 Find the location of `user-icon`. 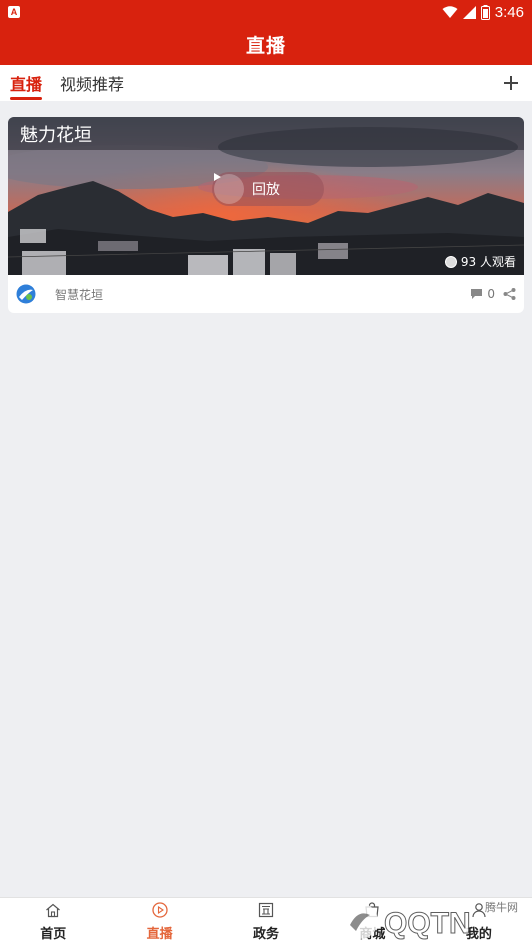

user-icon is located at coordinates (479, 910).